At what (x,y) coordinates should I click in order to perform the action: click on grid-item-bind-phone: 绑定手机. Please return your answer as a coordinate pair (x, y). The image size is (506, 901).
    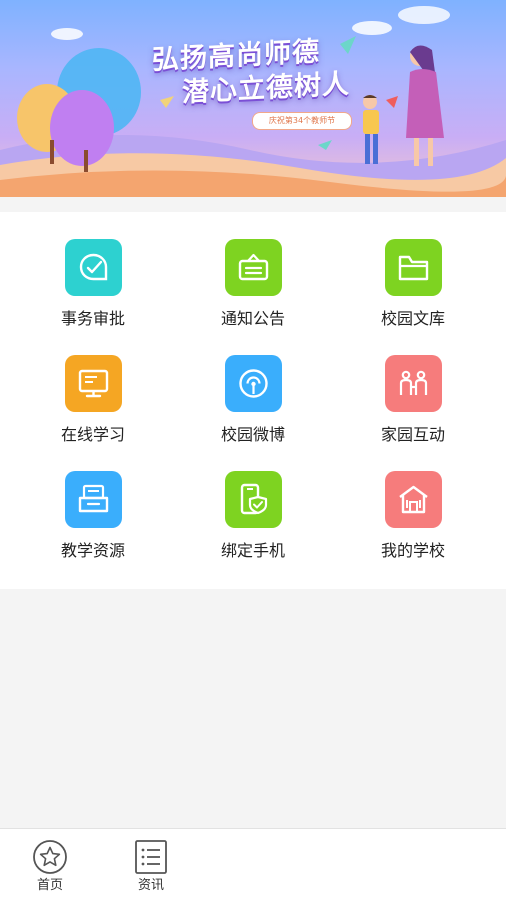
    Looking at the image, I should click on (253, 502).